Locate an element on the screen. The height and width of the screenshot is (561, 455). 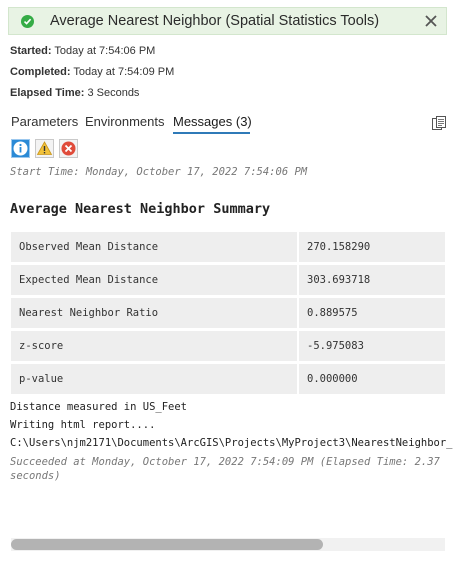
stat-label: Observed Mean Distance is located at coordinates (155, 247).